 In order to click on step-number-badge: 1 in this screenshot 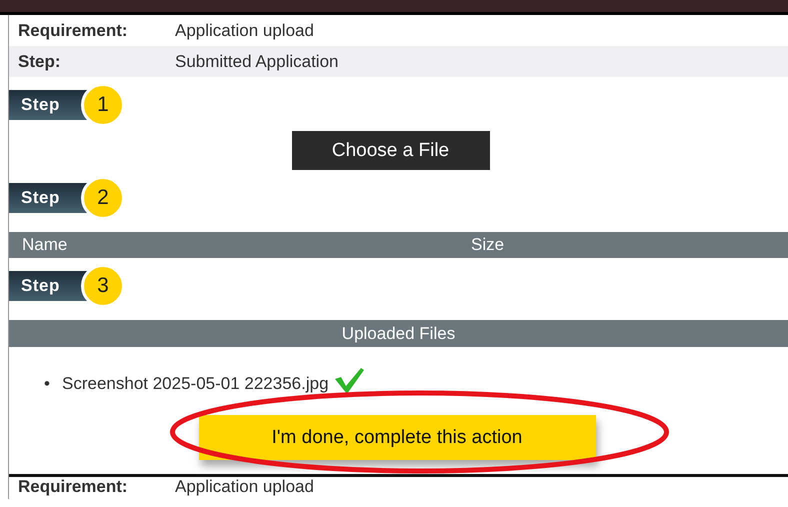, I will do `click(103, 105)`.